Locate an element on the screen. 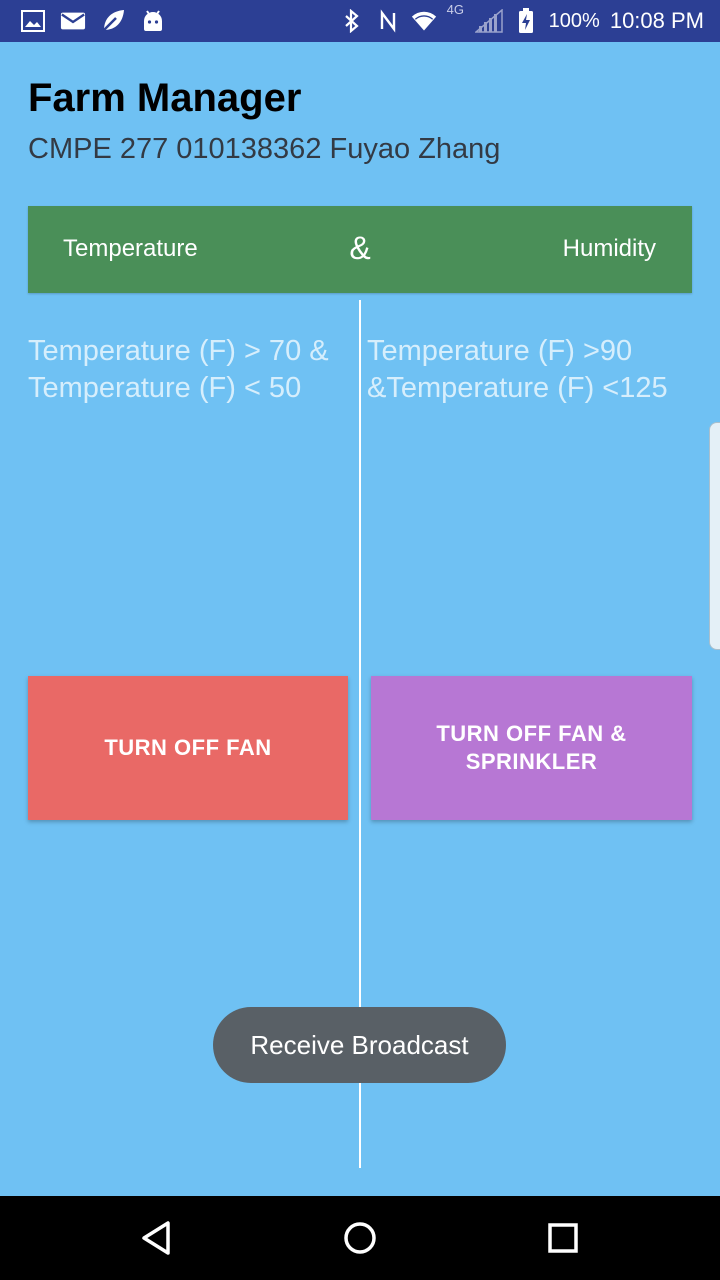  status-bar: 4G 100% 10:08 PM is located at coordinates (360, 21).